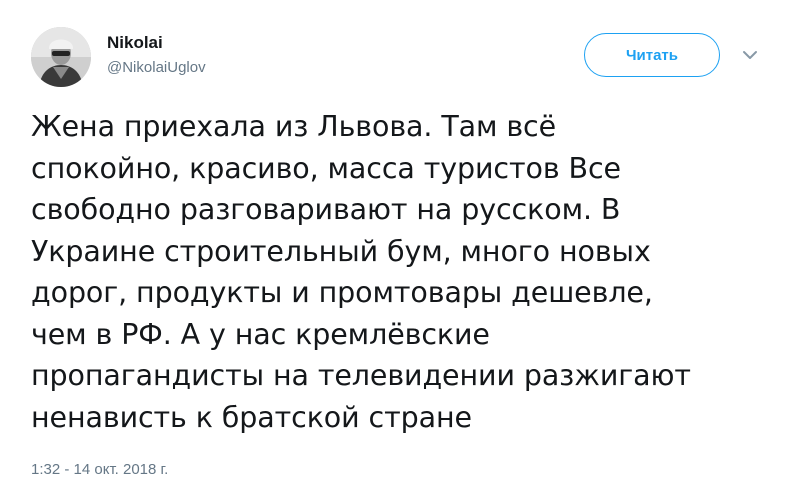 The image size is (792, 496). Describe the element at coordinates (294, 126) in the screenshot. I see `tweet-text-line: Жена приехала из Львова. Там всё` at that location.